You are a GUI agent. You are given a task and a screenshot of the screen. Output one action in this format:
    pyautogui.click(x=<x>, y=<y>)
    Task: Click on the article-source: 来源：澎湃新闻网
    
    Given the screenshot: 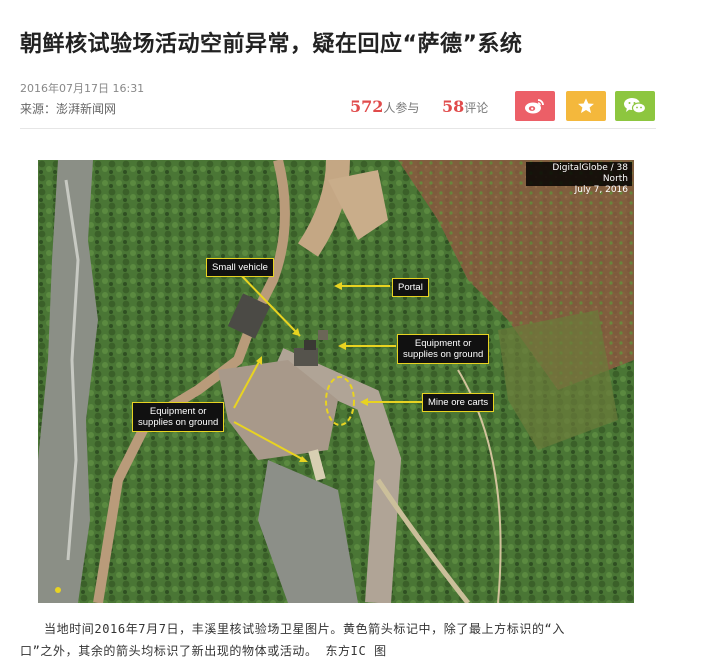 What is the action you would take?
    pyautogui.click(x=68, y=108)
    